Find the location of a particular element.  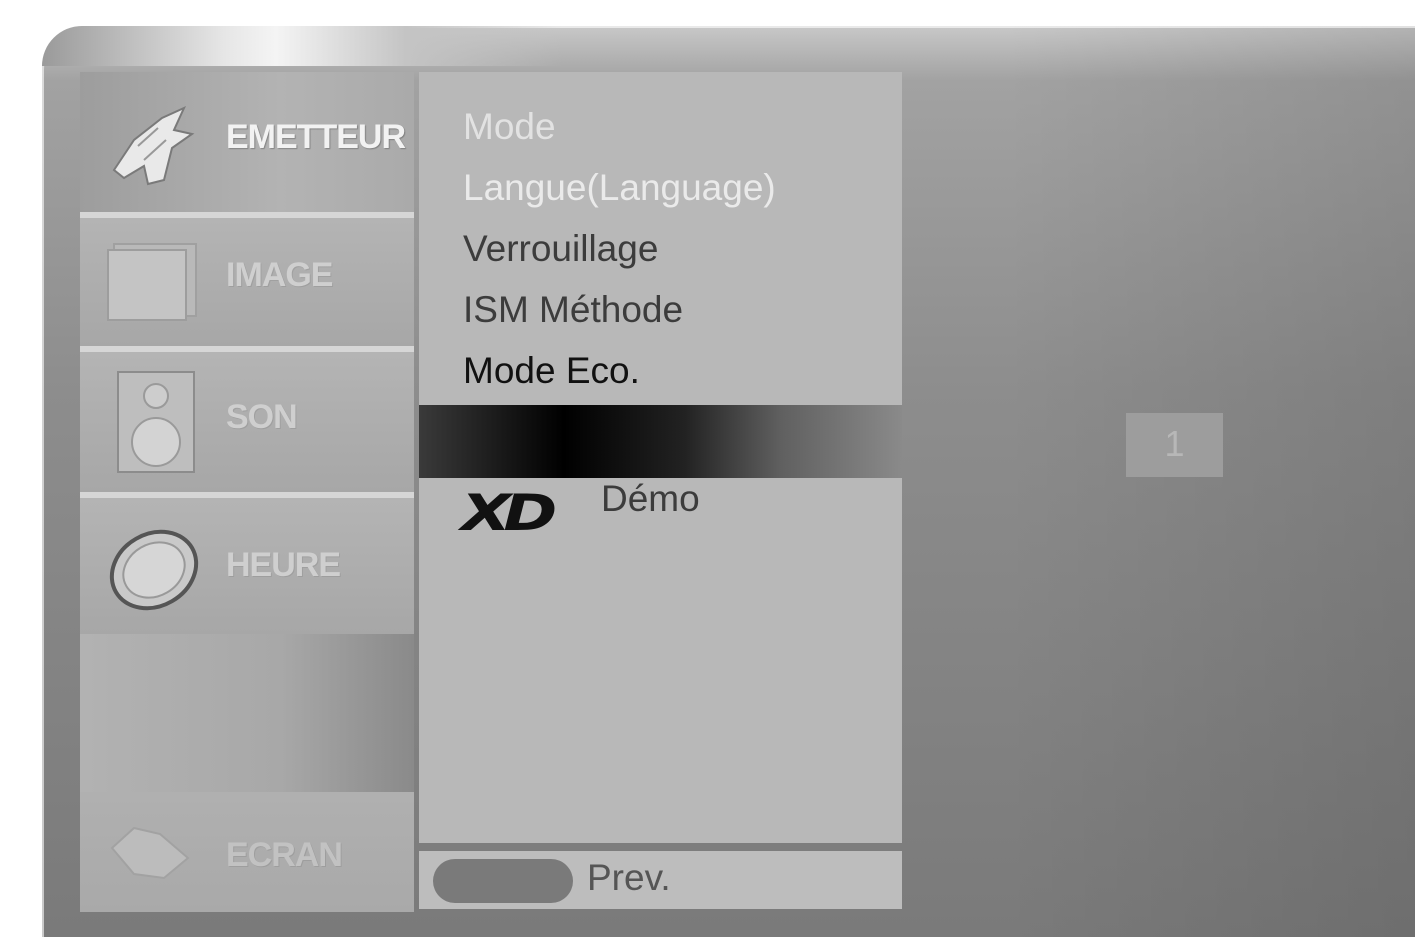

prev-label: Prev. is located at coordinates (629, 877).